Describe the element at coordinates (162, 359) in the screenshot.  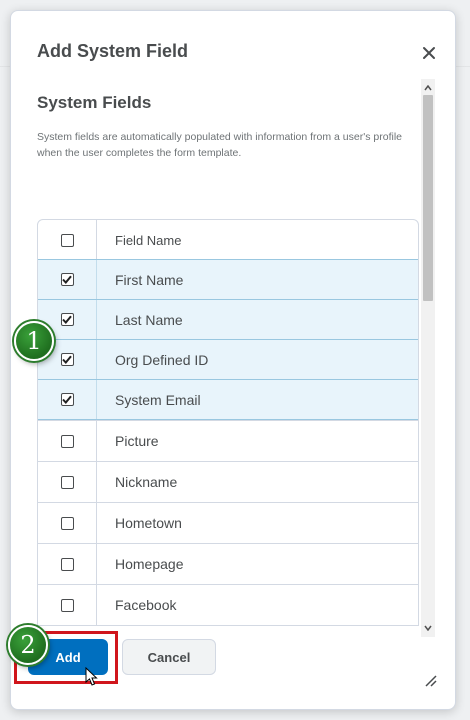
I see `field-name-label: Org Defined ID` at that location.